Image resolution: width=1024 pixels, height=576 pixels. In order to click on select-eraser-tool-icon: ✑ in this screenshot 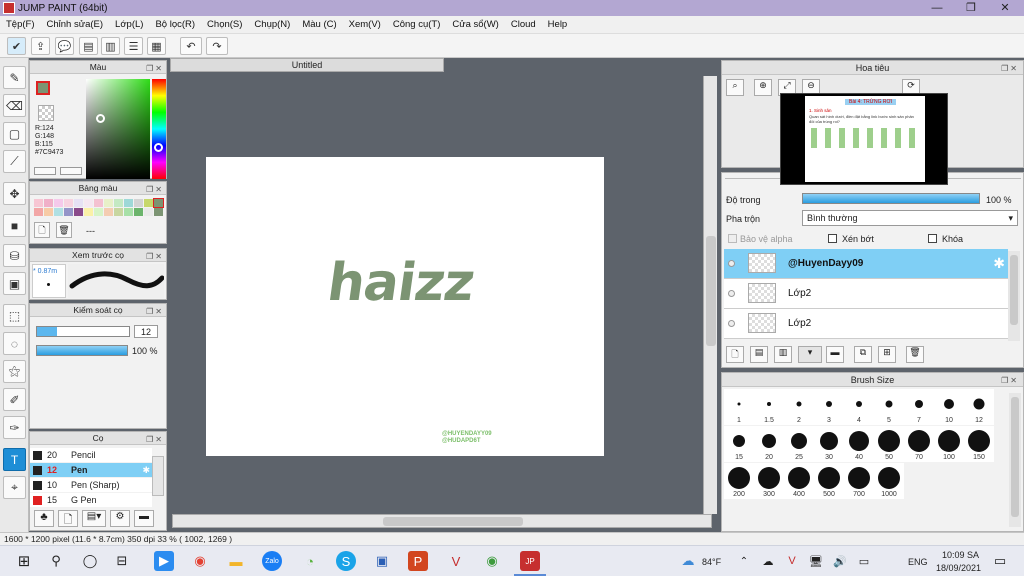, I will do `click(14, 427)`.